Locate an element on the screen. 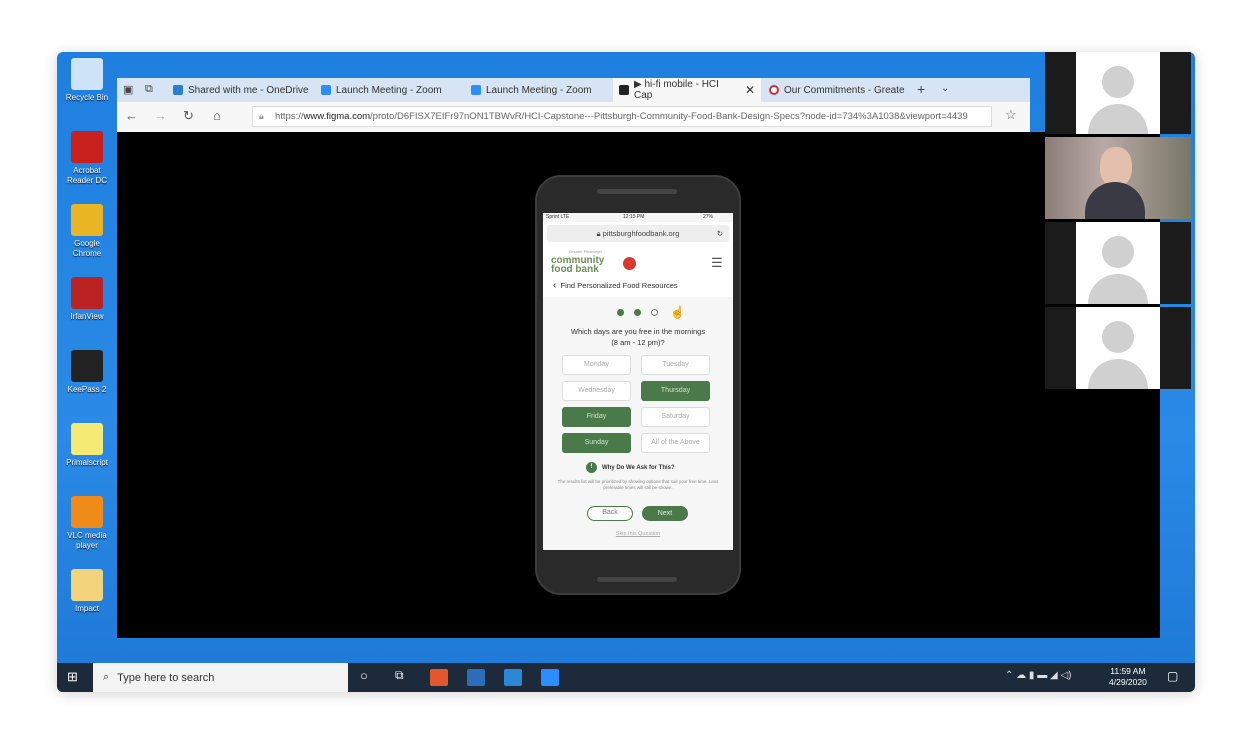 This screenshot has height=753, width=1251. day-option-sunday: Sunday is located at coordinates (596, 443).